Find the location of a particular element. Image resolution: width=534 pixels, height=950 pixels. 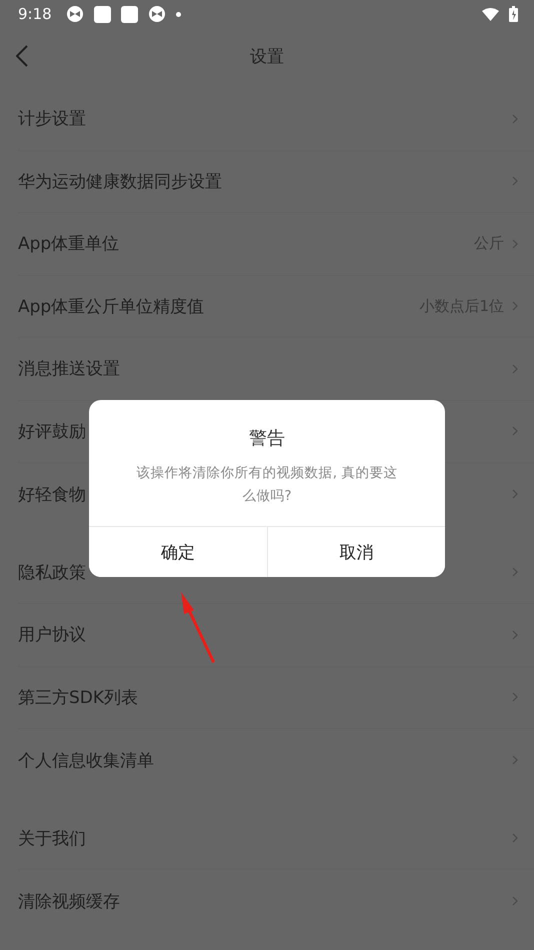

settings-label: 关于我们 is located at coordinates (52, 839).